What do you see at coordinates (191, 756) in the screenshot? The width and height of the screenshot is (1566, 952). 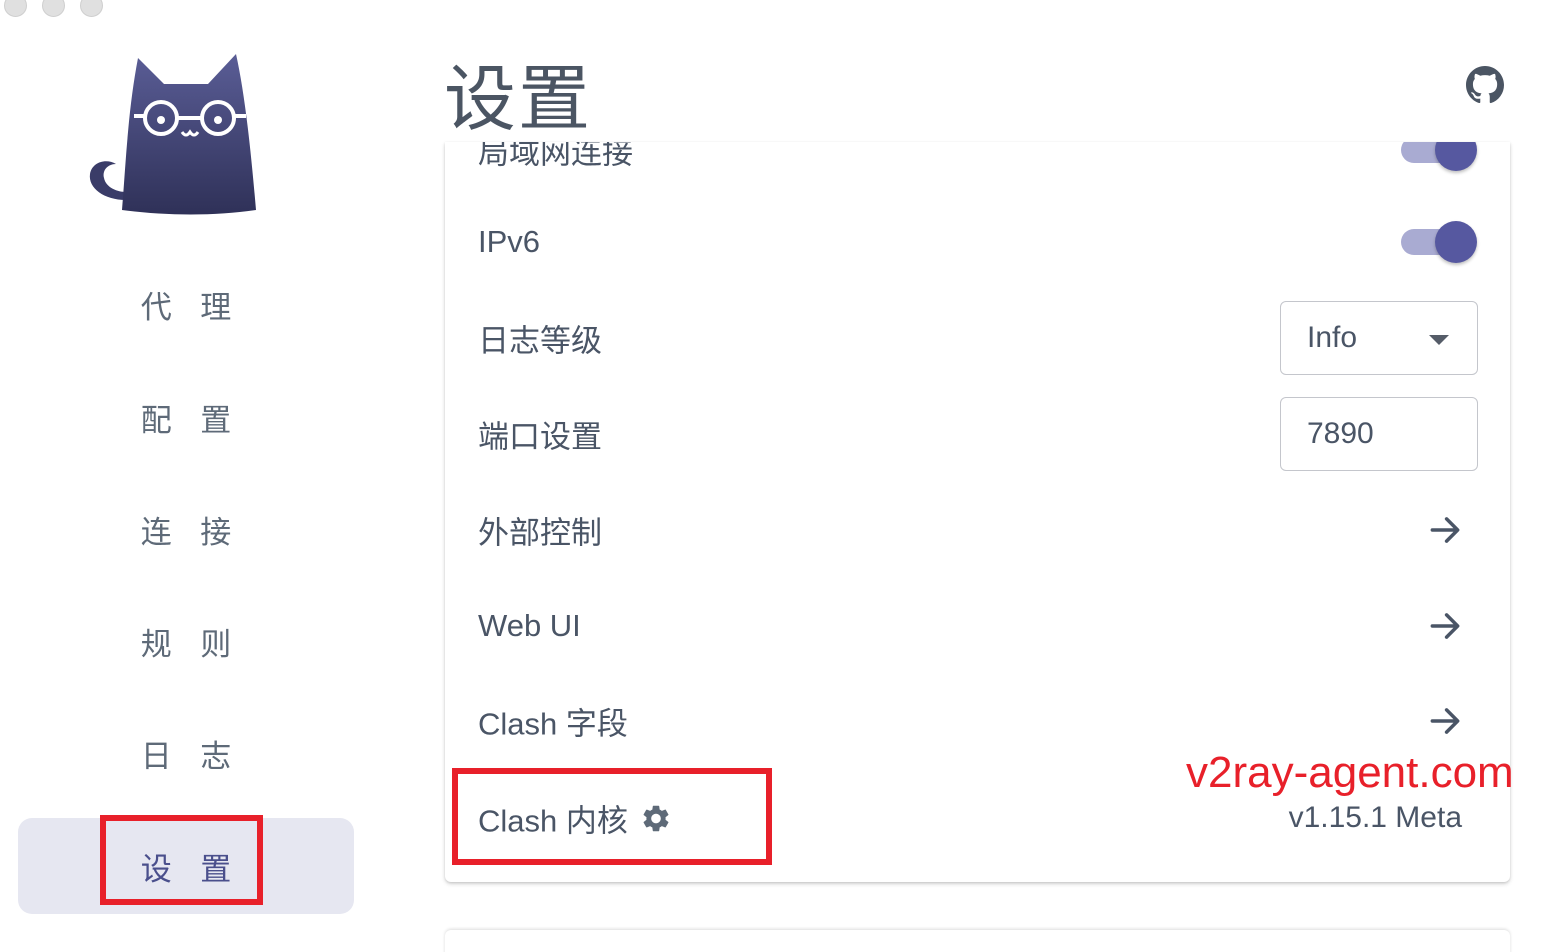 I see `sidebar-item-label: 日 志` at bounding box center [191, 756].